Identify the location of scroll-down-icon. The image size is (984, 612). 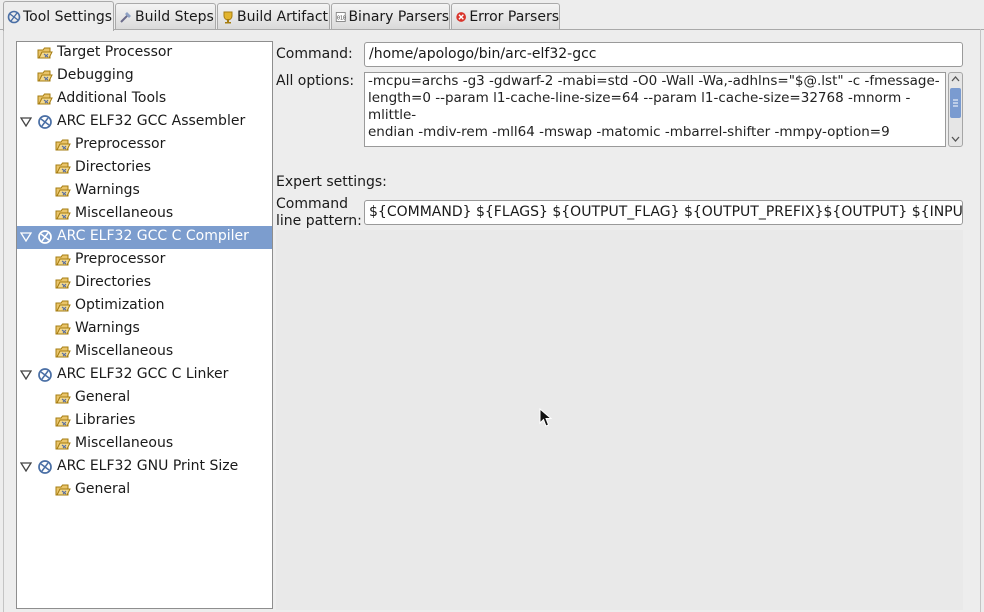
(955, 139).